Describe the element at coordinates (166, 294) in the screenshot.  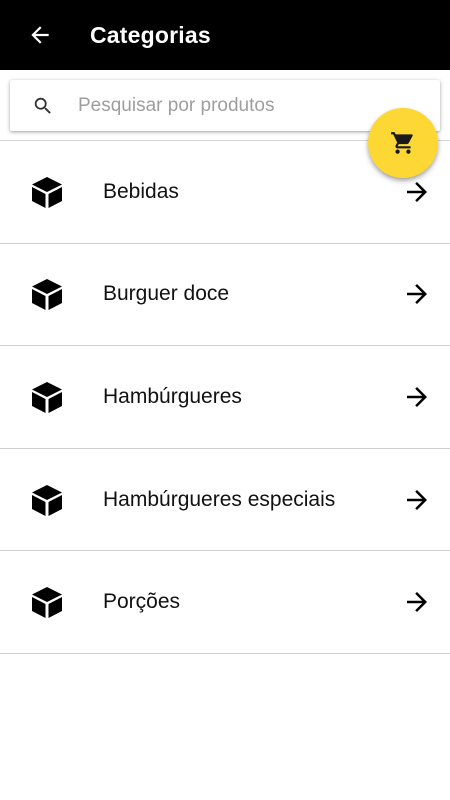
I see `category-label: Burguer doce` at that location.